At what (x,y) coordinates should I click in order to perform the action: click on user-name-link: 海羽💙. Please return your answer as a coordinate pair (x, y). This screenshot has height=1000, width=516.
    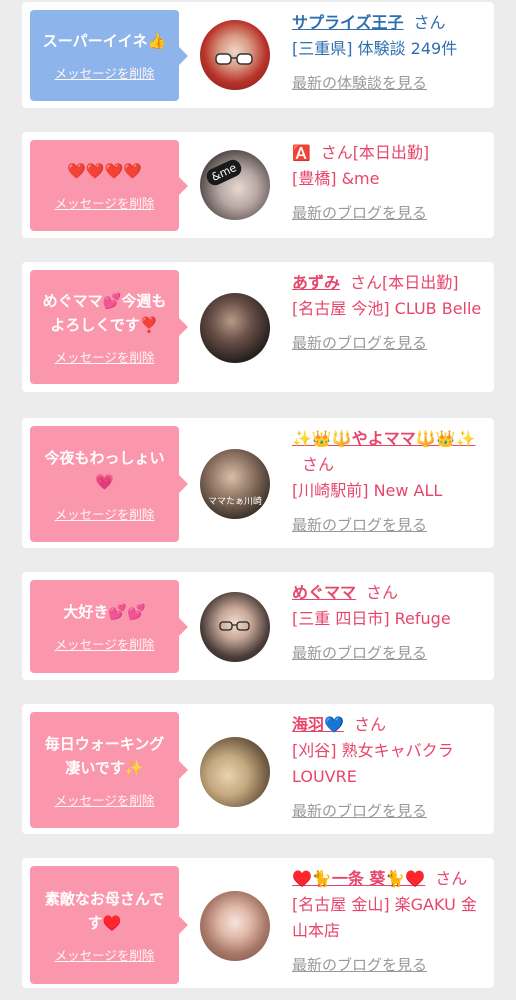
    Looking at the image, I should click on (318, 724).